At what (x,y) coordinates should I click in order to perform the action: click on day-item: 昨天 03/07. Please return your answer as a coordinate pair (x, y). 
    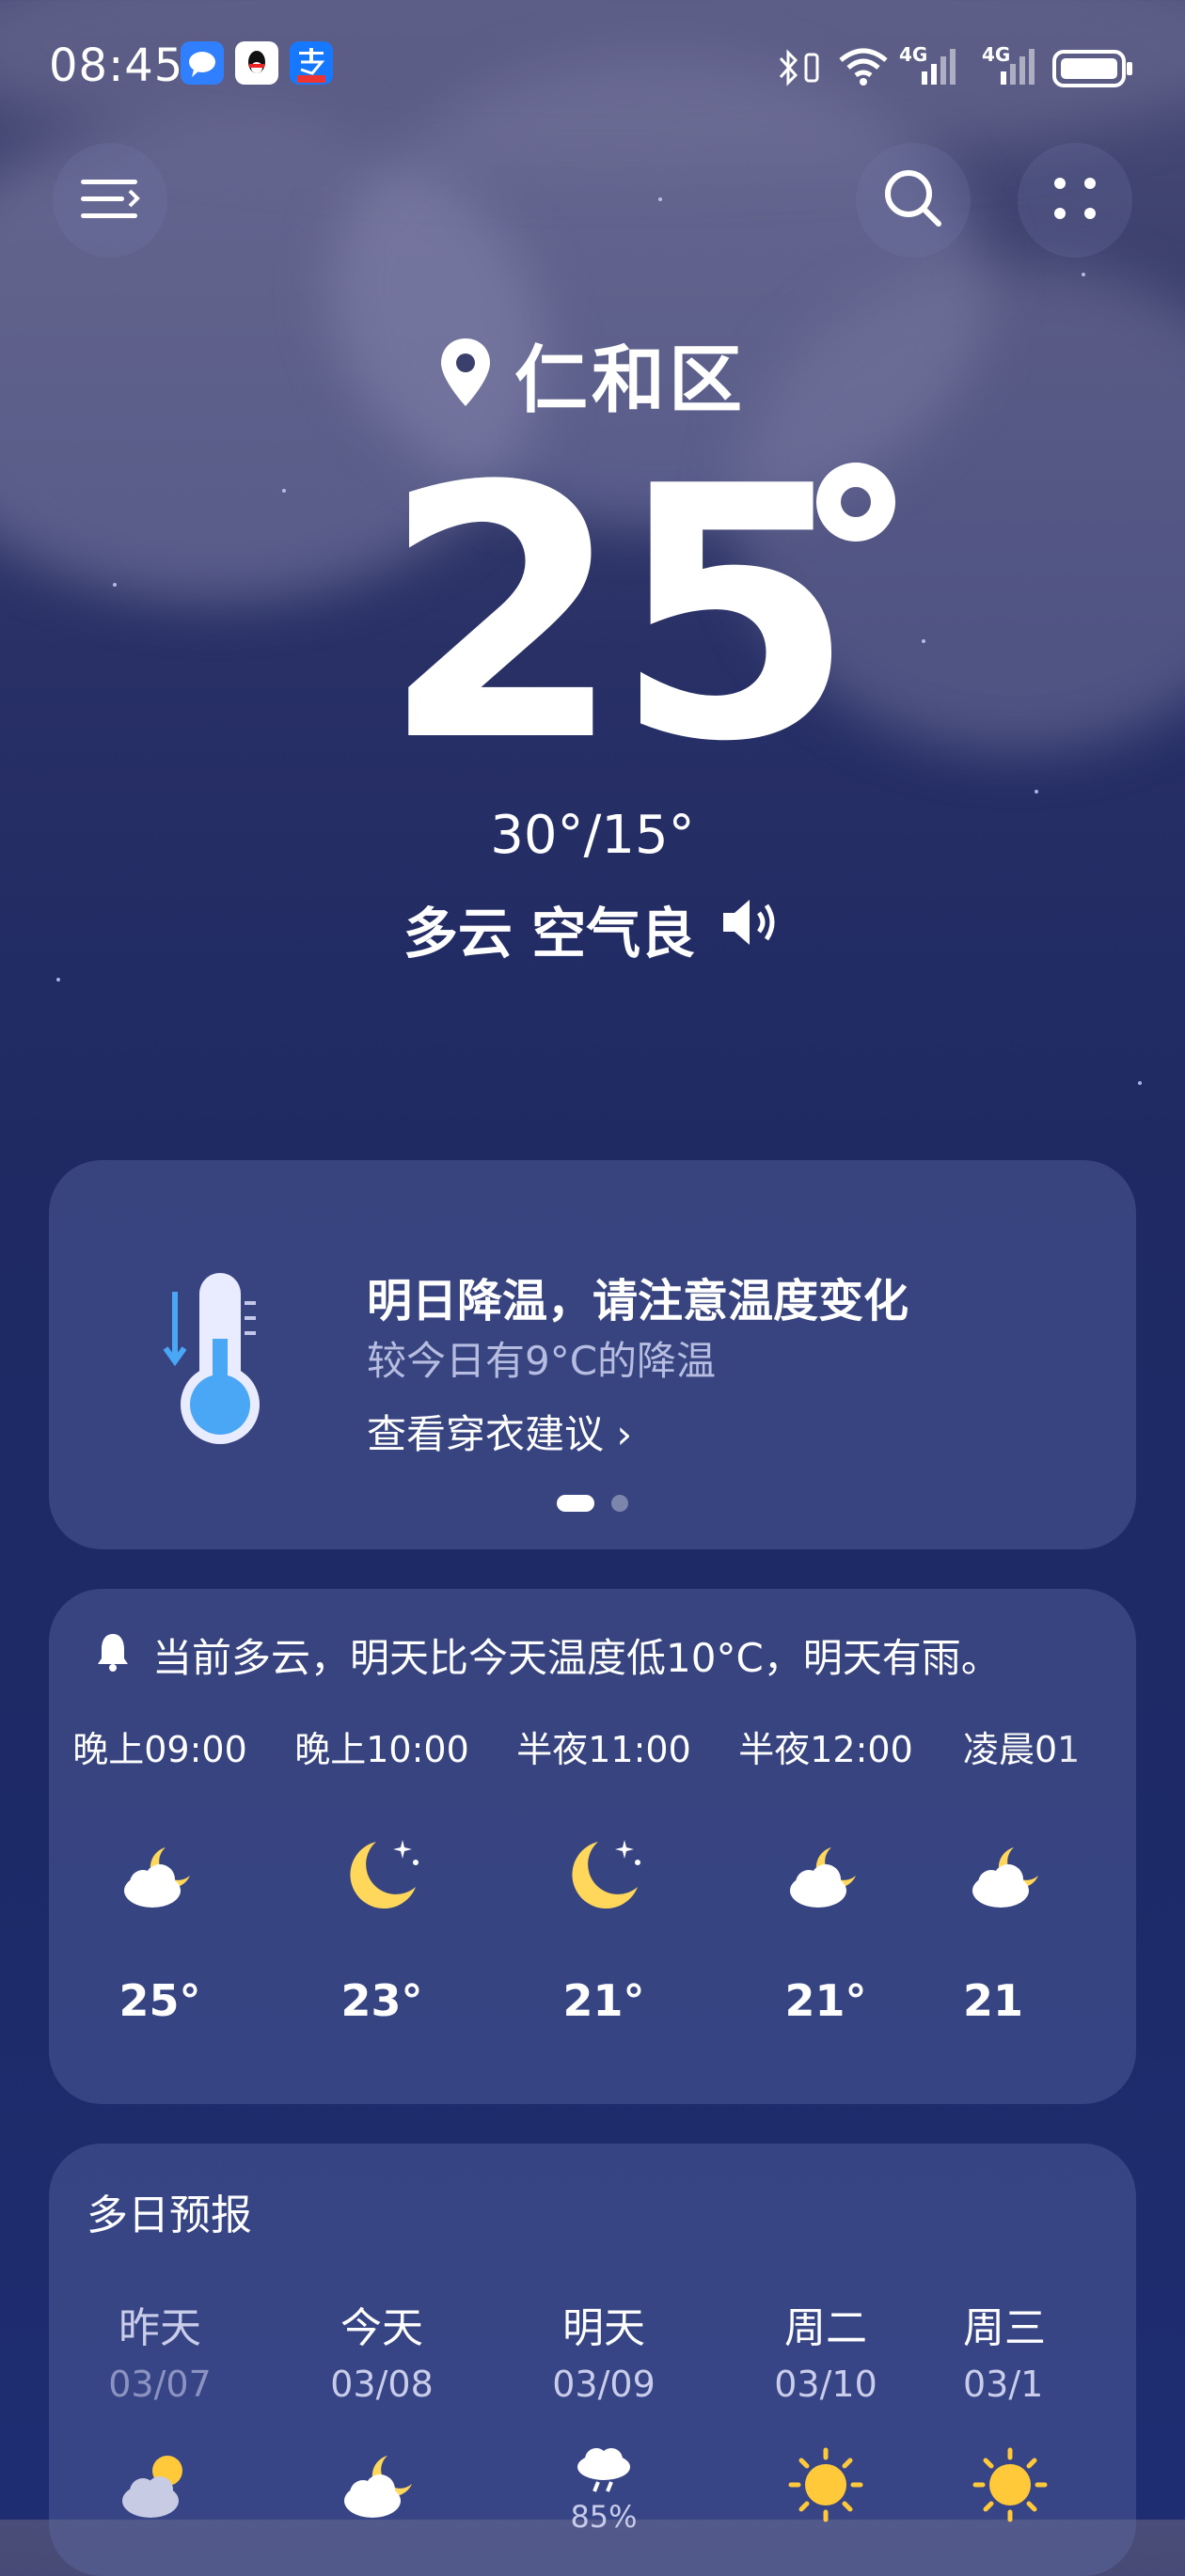
    Looking at the image, I should click on (160, 2410).